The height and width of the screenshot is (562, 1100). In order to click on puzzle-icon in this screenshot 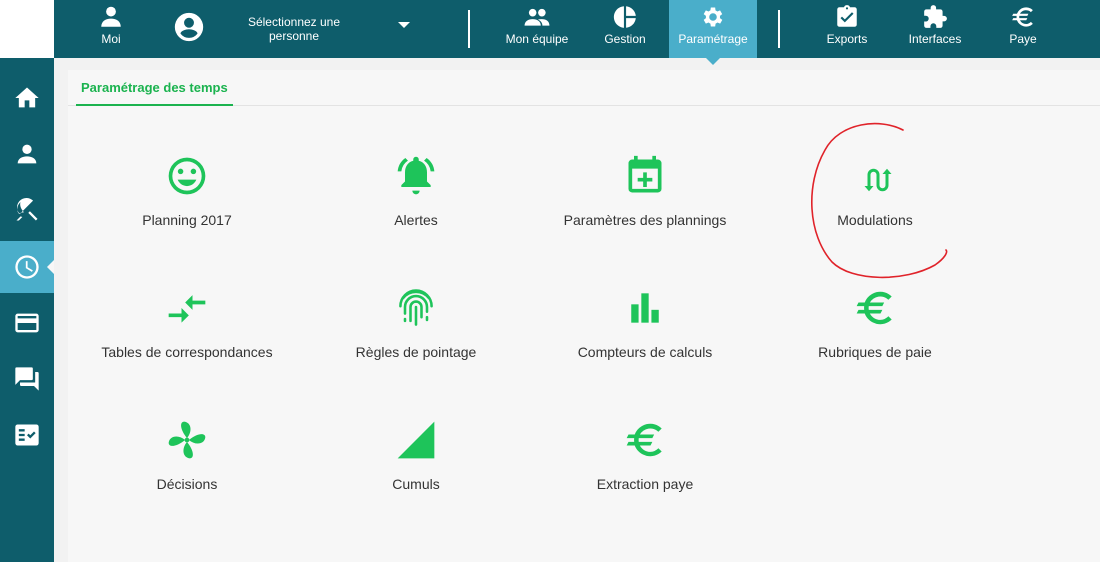, I will do `click(935, 16)`.